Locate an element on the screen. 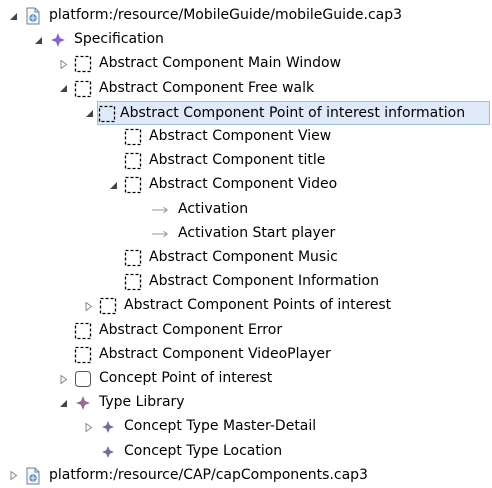 The width and height of the screenshot is (492, 488). tree-item: Activation Start player is located at coordinates (246, 234).